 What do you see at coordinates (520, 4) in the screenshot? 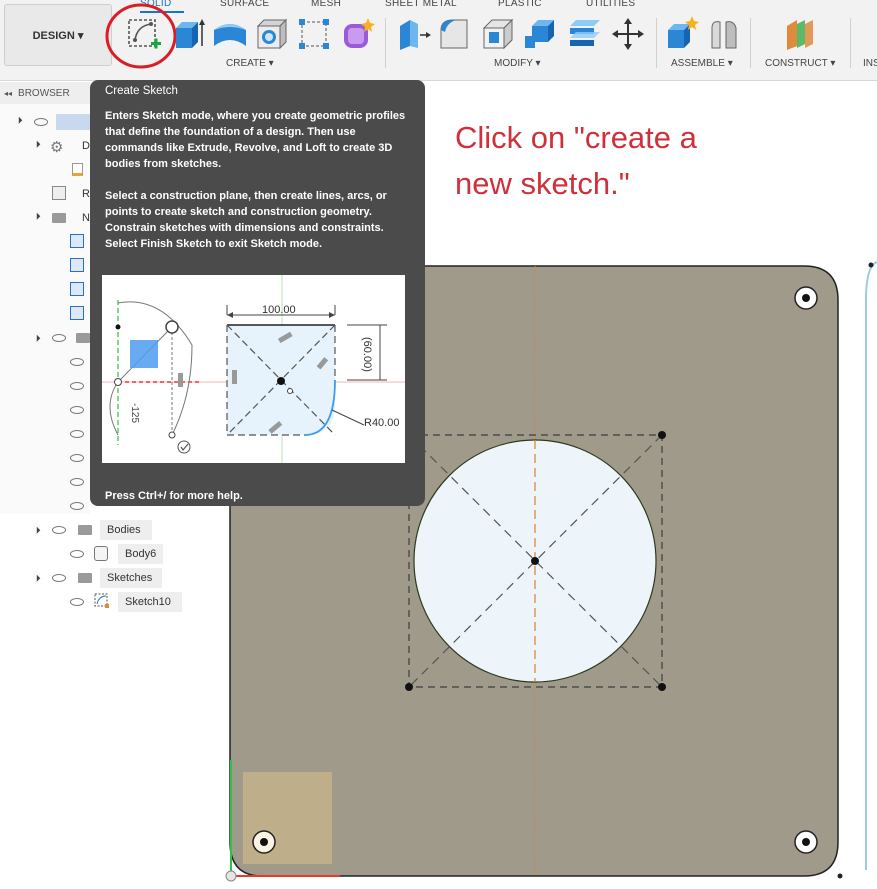
I see `tab-plastic: PLASTIC` at bounding box center [520, 4].